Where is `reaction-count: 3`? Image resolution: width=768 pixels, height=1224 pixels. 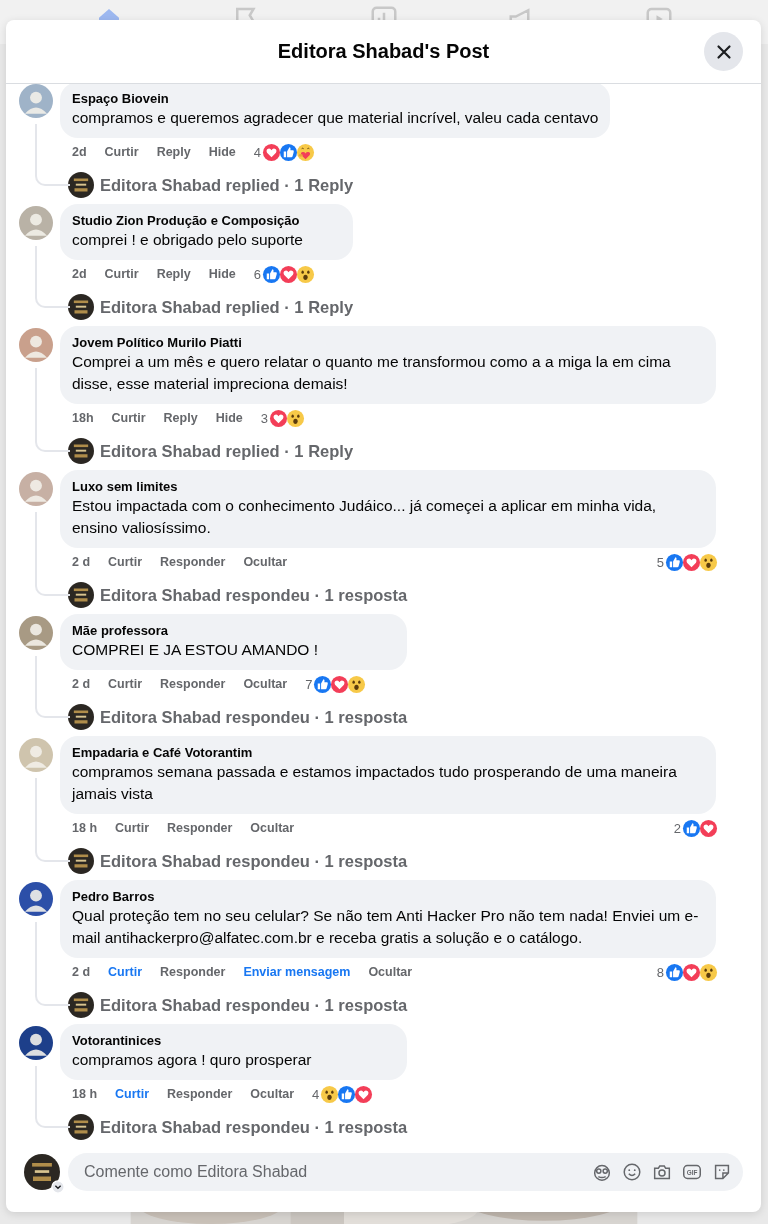 reaction-count: 3 is located at coordinates (264, 418).